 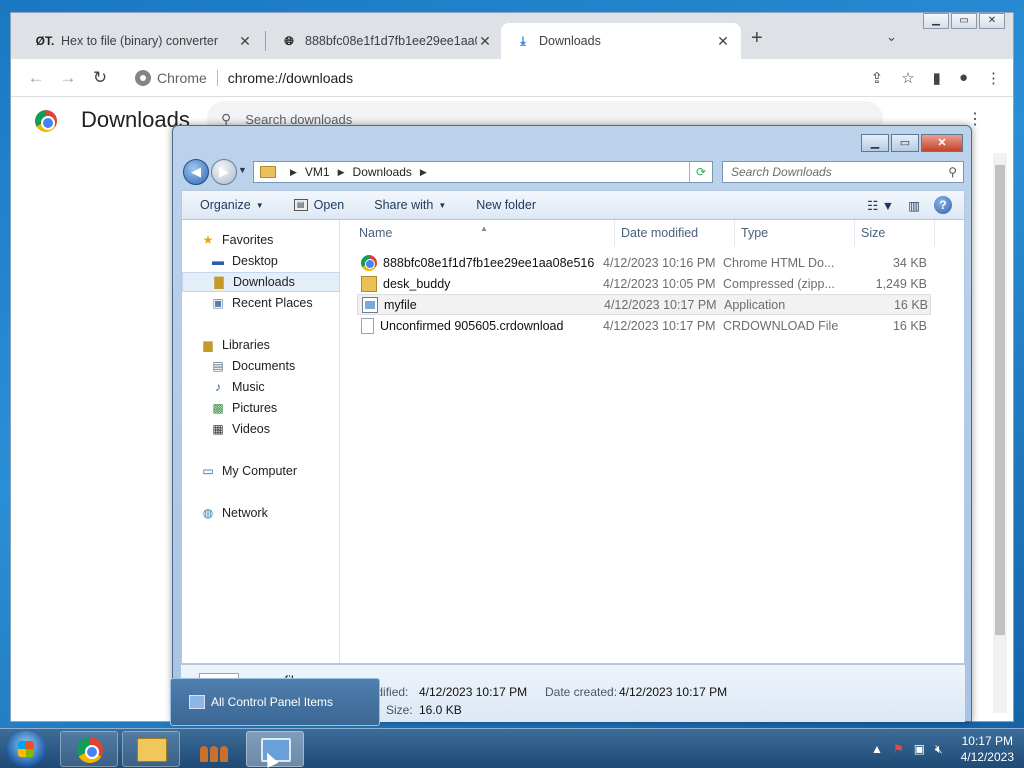 I want to click on back-arrow-icon: ◀, so click(x=196, y=172).